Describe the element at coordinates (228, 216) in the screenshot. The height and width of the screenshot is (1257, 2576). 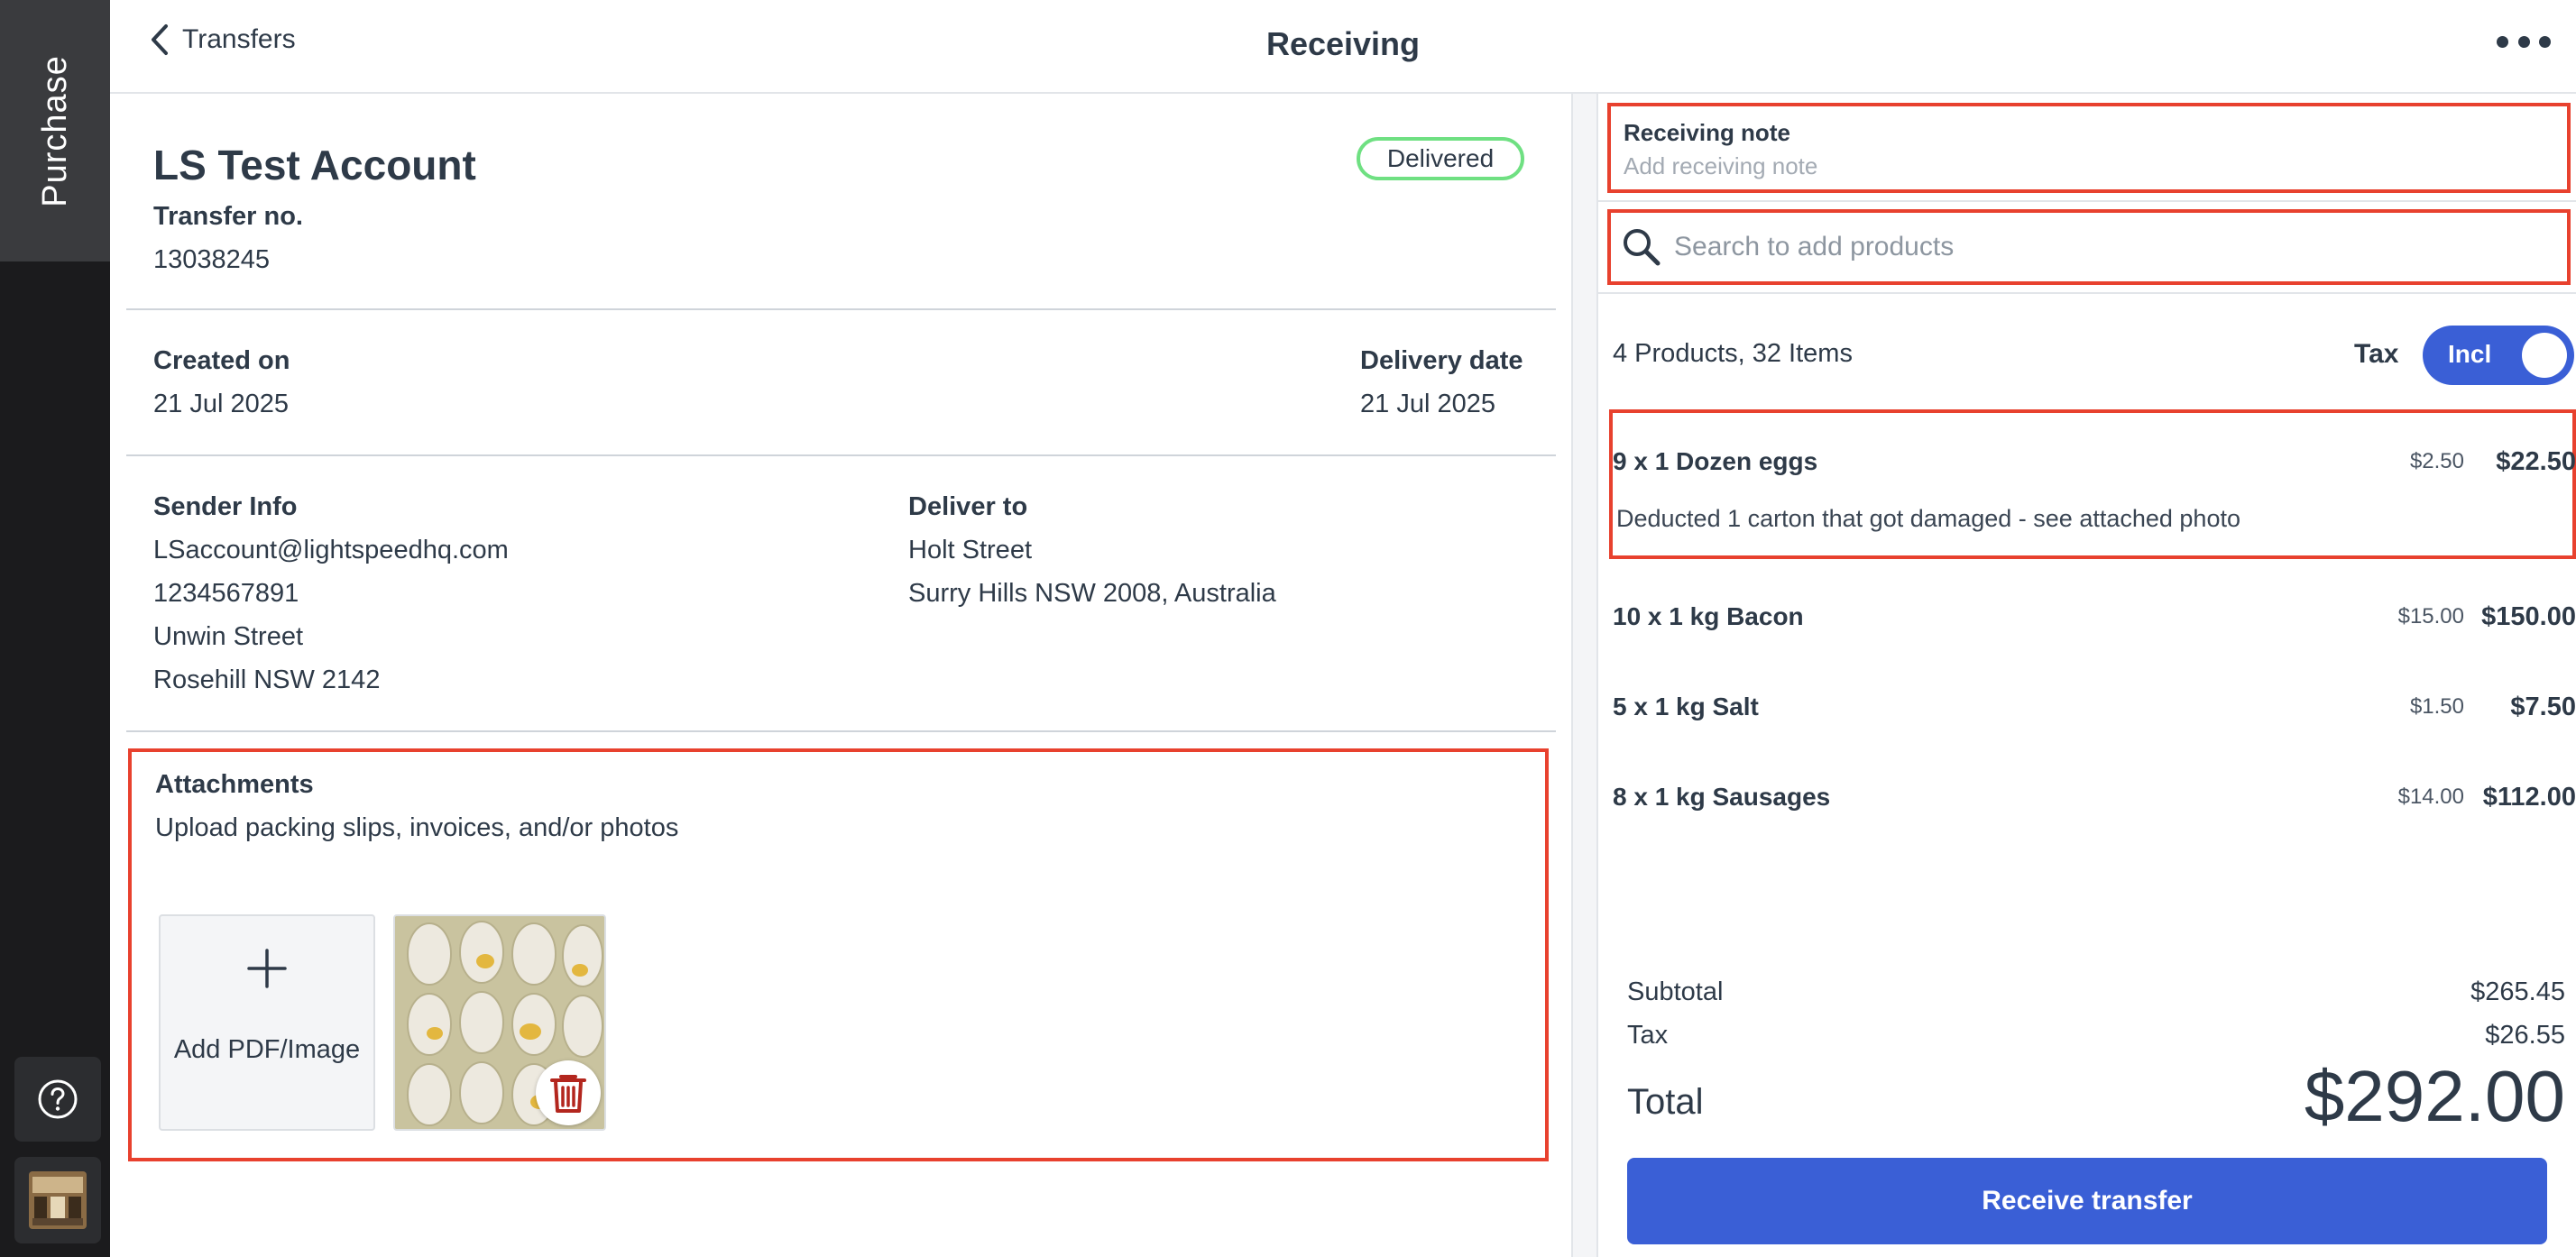
I see `transfer-no-label: Transfer no.` at that location.